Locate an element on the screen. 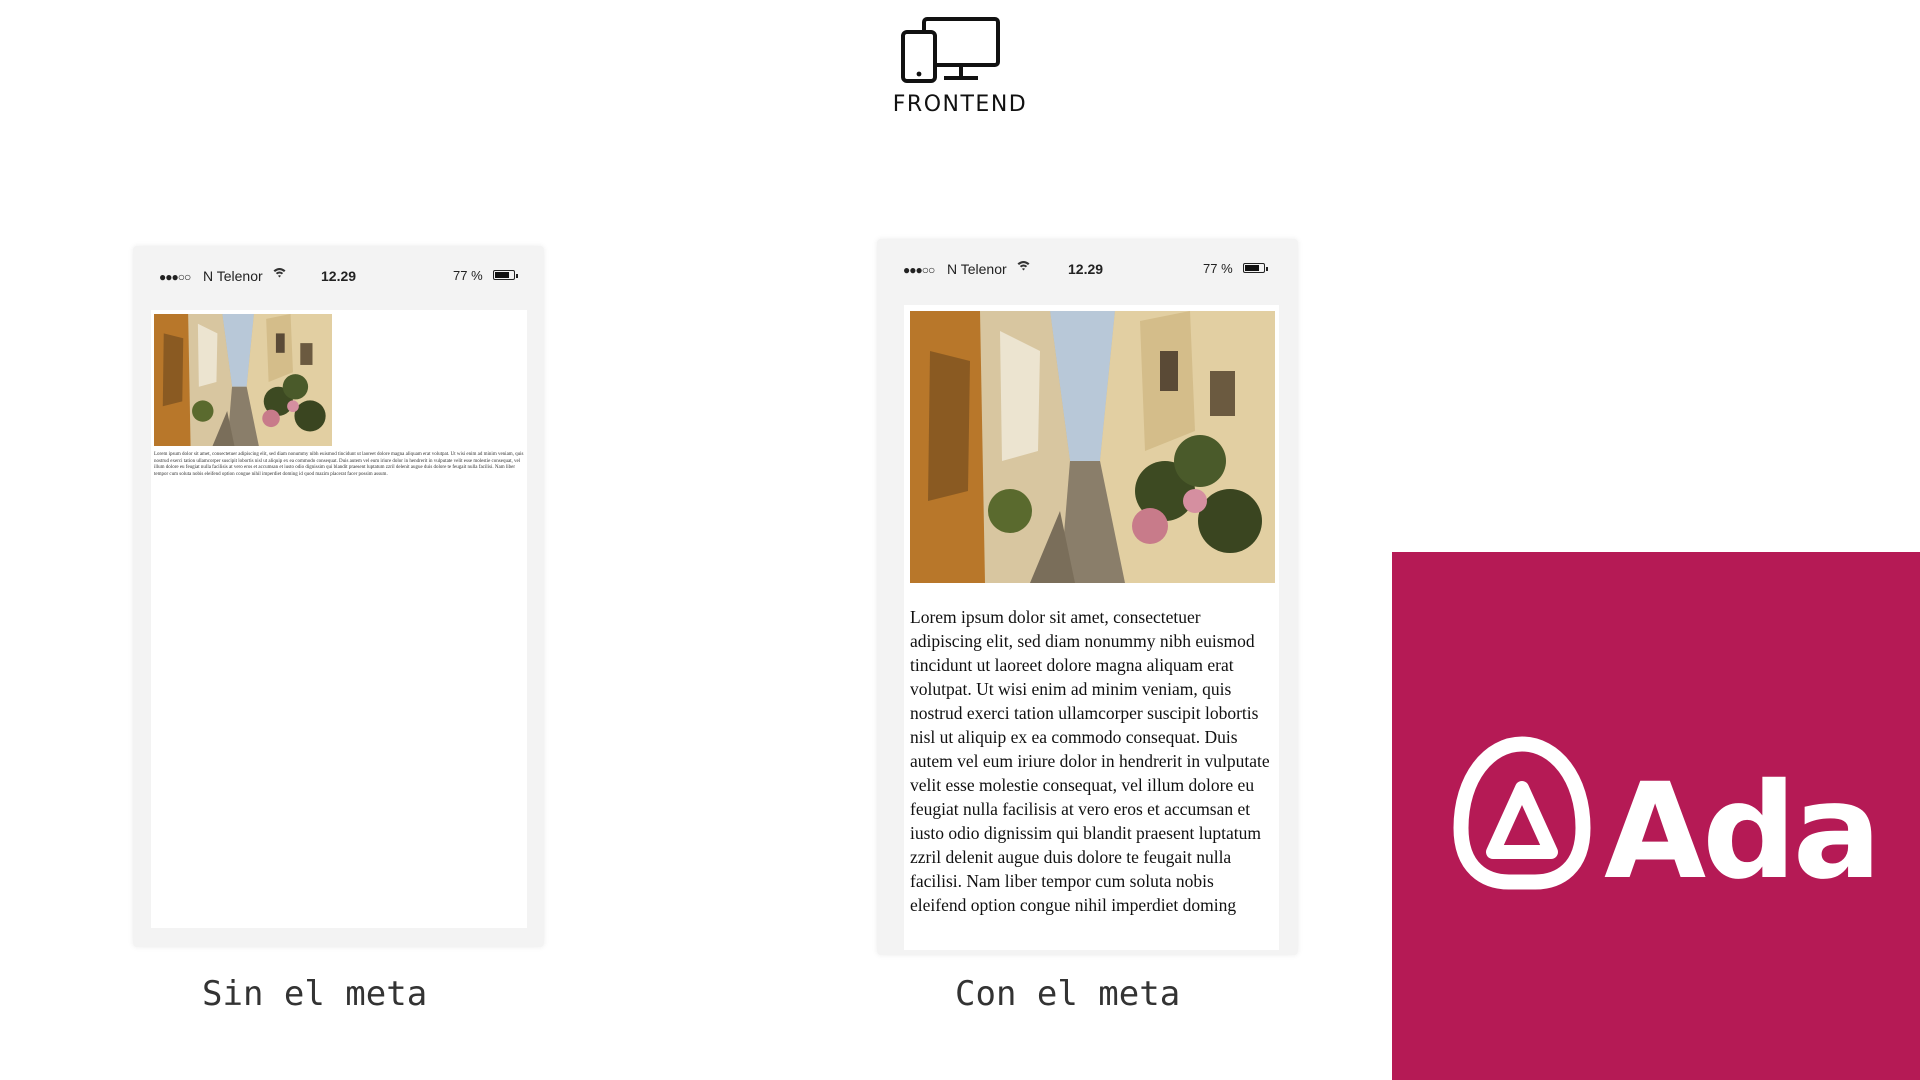 Image resolution: width=1920 pixels, height=1080 pixels. ada-brand-panel: Ada is located at coordinates (1656, 816).